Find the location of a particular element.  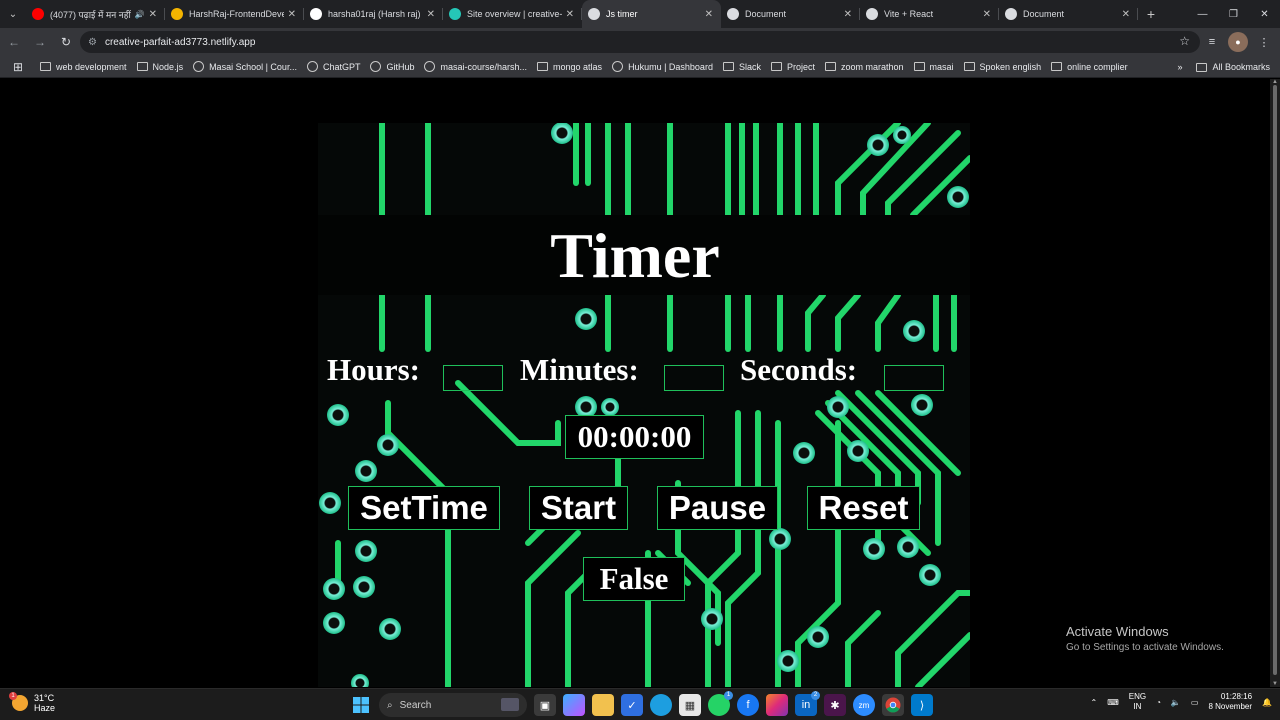

edge-icon is located at coordinates (661, 705).